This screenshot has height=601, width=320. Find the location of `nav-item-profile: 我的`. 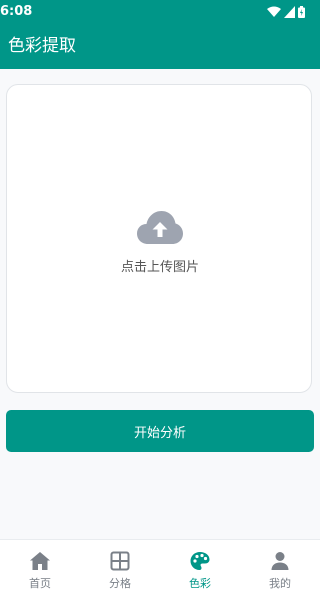

nav-item-profile: 我的 is located at coordinates (280, 570).